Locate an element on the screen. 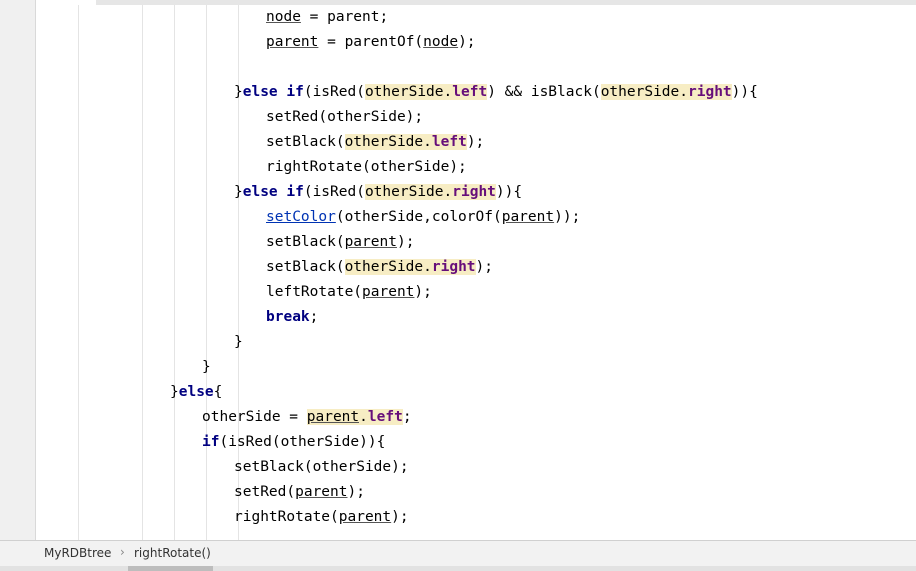 The width and height of the screenshot is (916, 571). code-token: else is located at coordinates (196, 392).